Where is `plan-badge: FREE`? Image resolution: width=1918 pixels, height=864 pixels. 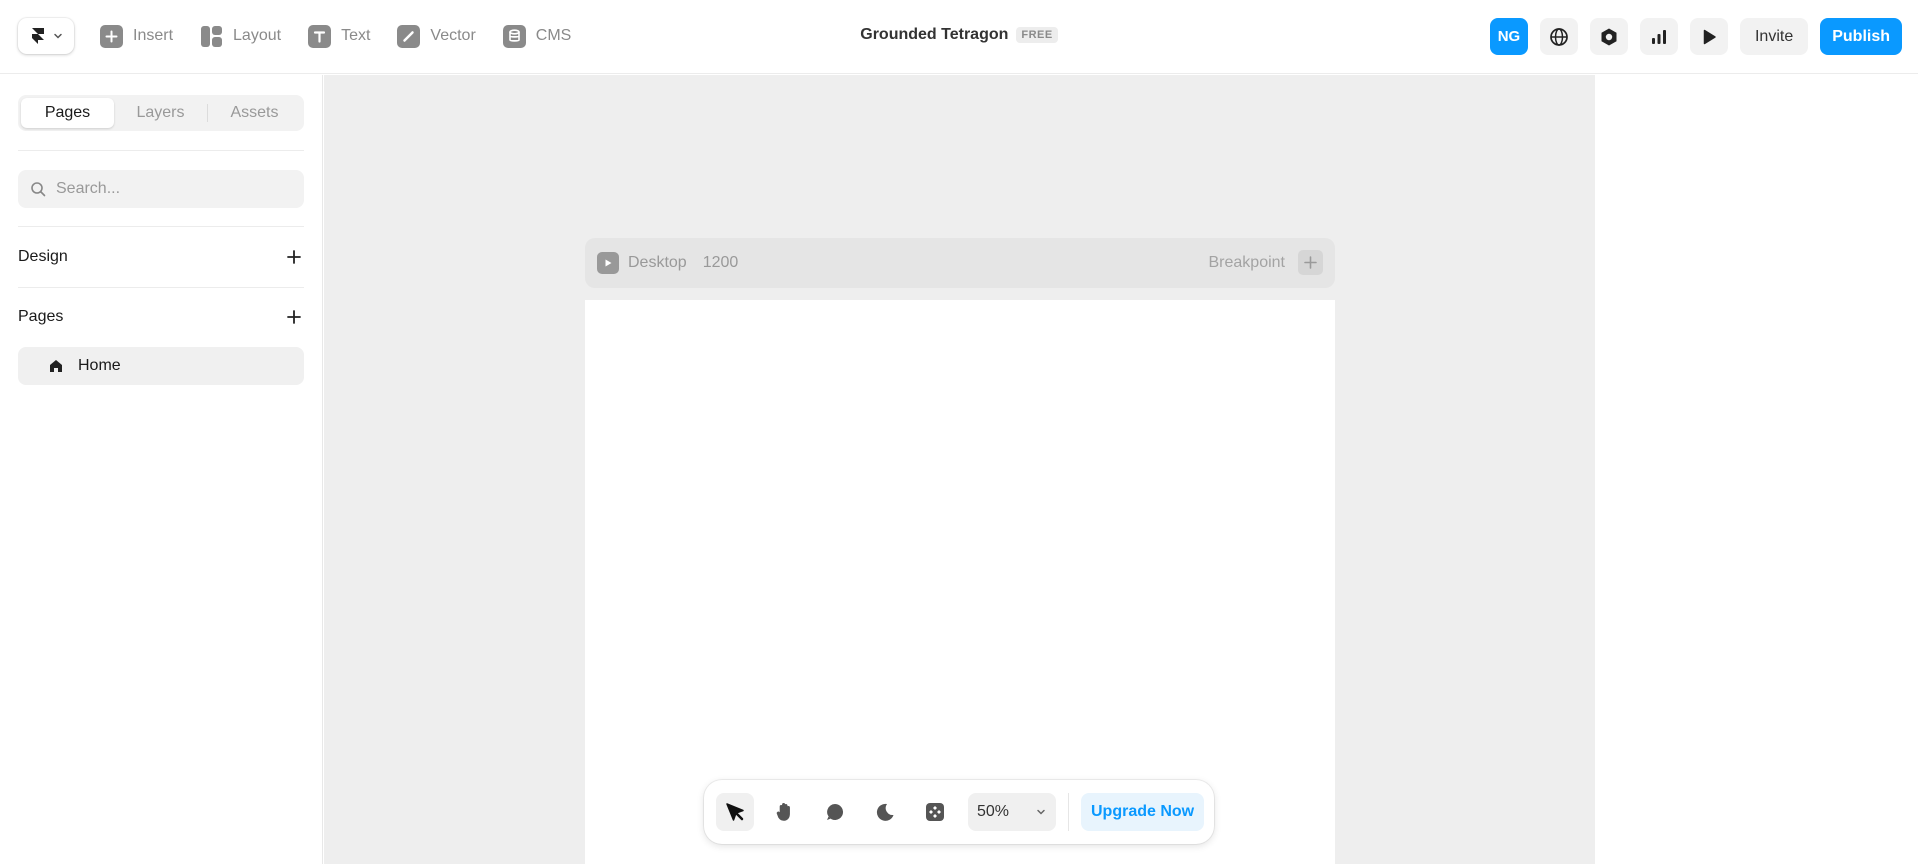 plan-badge: FREE is located at coordinates (1037, 35).